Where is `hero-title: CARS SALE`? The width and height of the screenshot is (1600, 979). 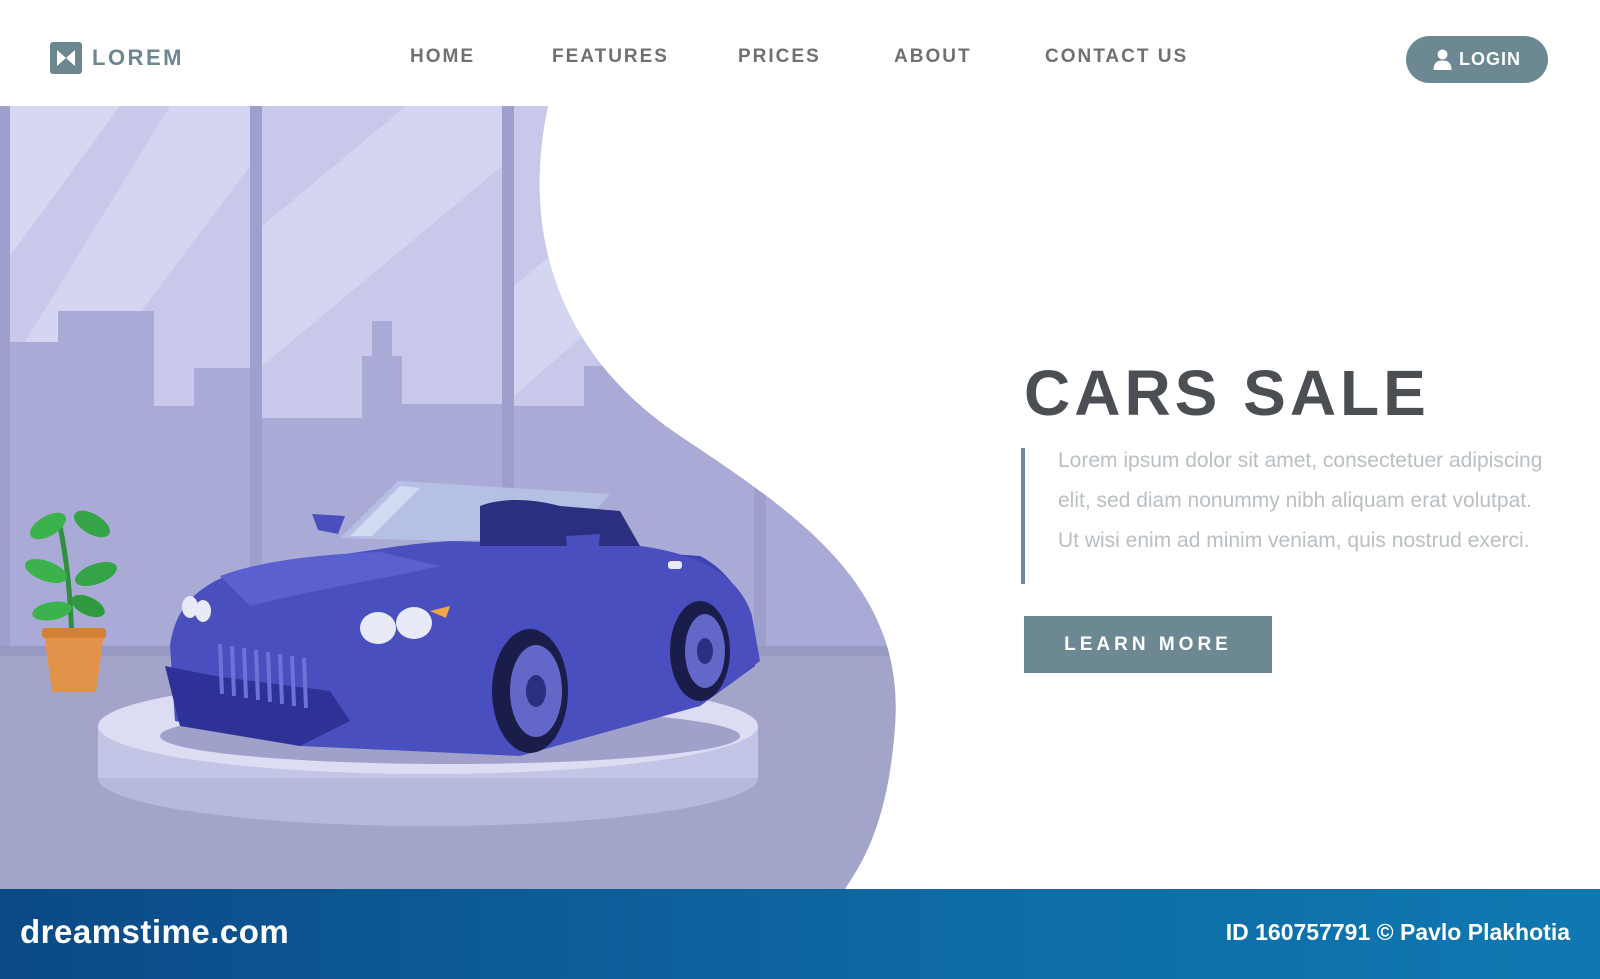
hero-title: CARS SALE is located at coordinates (1227, 393).